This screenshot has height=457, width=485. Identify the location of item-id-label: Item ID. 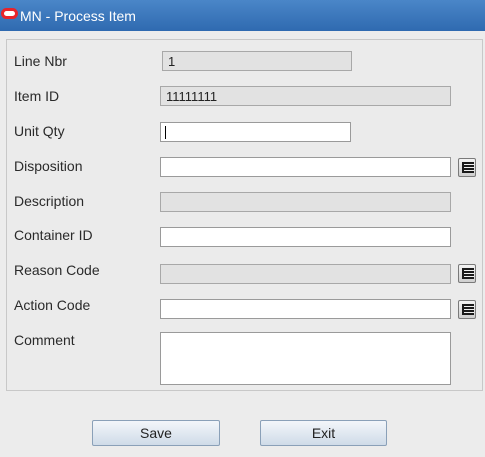
(37, 96).